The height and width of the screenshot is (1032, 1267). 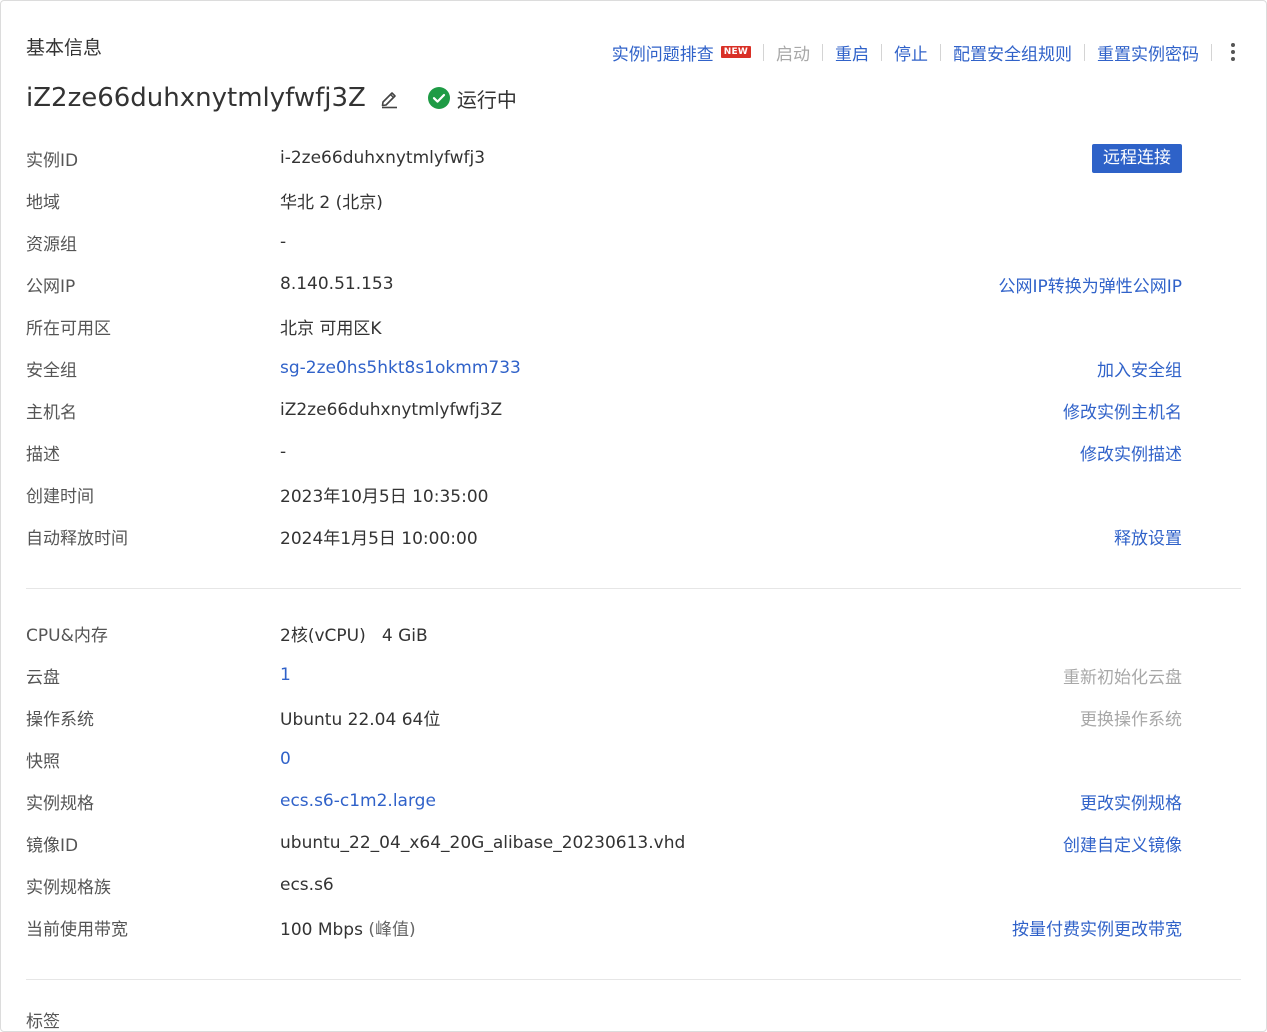 I want to click on row-label: 描述, so click(x=43, y=454).